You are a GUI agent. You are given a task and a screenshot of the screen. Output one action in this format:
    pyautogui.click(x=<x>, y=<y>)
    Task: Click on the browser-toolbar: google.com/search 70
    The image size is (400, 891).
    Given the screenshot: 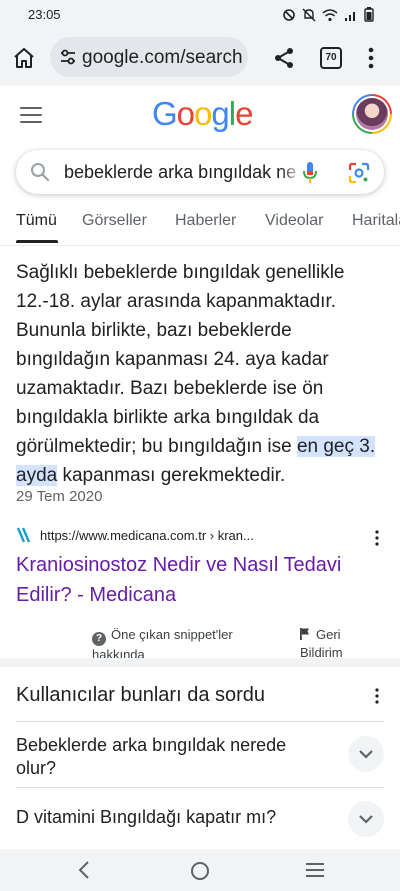 What is the action you would take?
    pyautogui.click(x=200, y=58)
    